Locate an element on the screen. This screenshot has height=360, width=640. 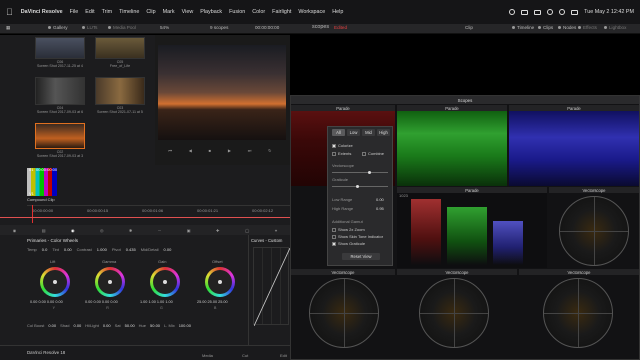
scale-top: 1023 is located at coordinates (403, 195).